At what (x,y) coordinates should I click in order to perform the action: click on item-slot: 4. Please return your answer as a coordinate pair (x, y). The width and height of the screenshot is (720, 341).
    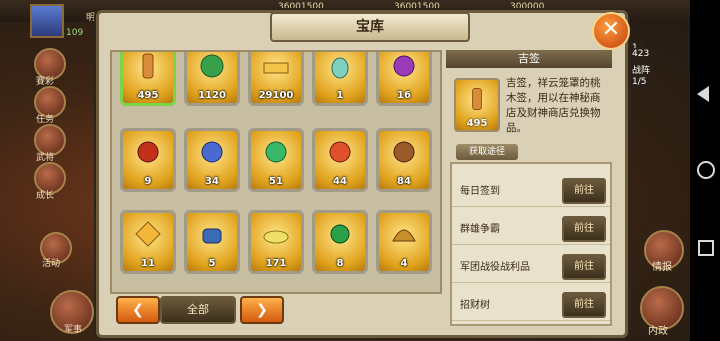
    Looking at the image, I should click on (404, 242).